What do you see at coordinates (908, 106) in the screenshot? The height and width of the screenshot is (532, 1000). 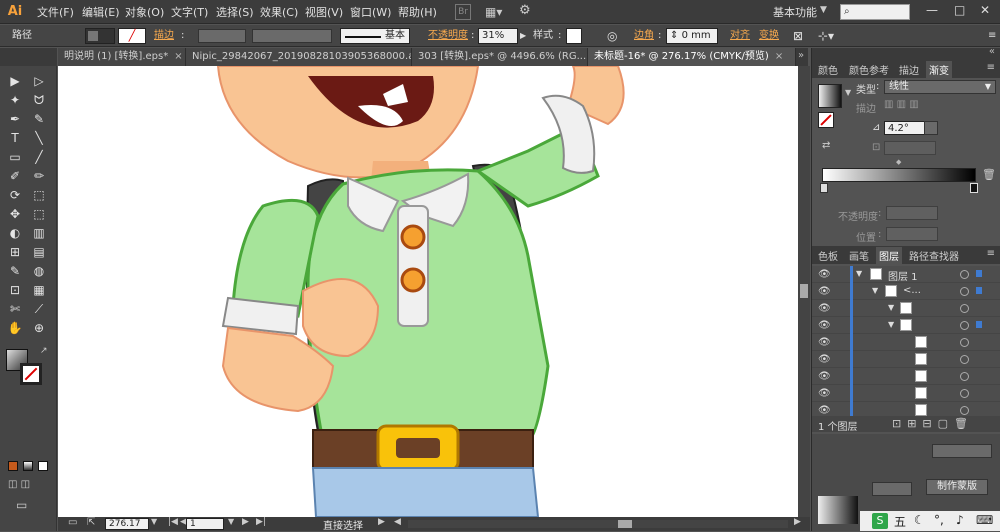 I see `stroke-gradient-options: ▥ ▥ ▥` at bounding box center [908, 106].